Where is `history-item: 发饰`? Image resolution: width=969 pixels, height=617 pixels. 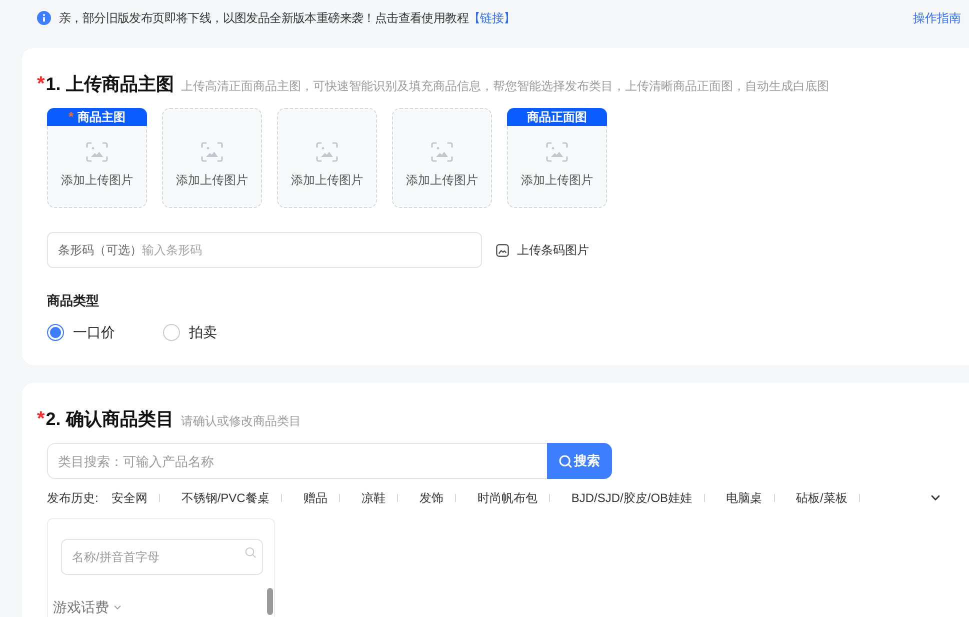 history-item: 发饰 is located at coordinates (431, 498).